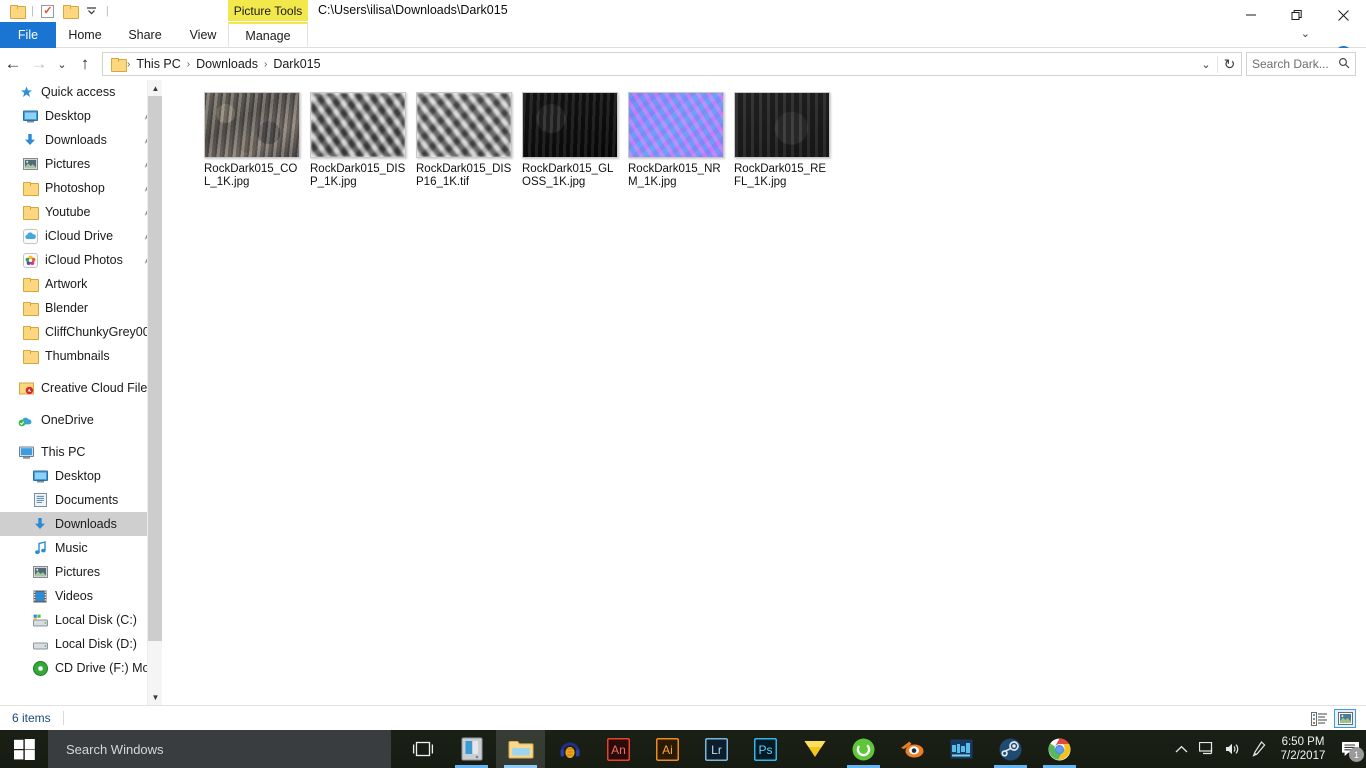 The image size is (1366, 768). What do you see at coordinates (219, 749) in the screenshot?
I see `taskbar-search-input: Search Windows` at bounding box center [219, 749].